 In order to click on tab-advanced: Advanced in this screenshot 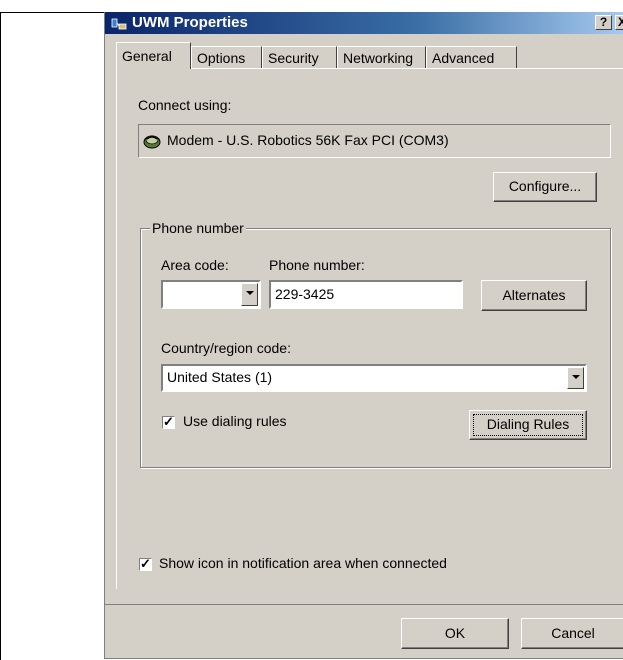, I will do `click(471, 57)`.